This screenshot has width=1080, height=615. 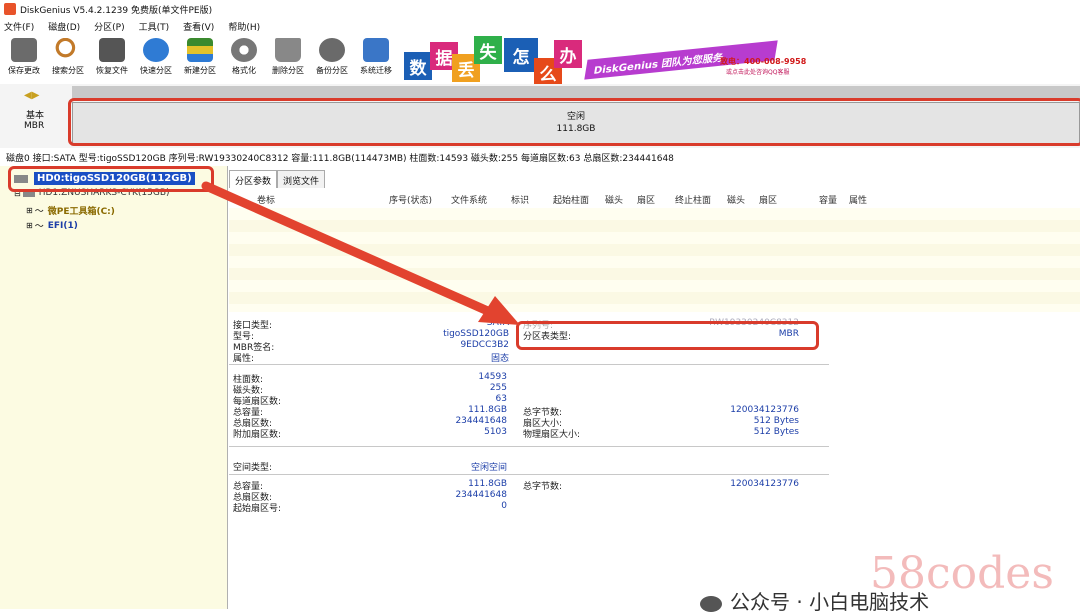 What do you see at coordinates (711, 603) in the screenshot?
I see `wechat-icon` at bounding box center [711, 603].